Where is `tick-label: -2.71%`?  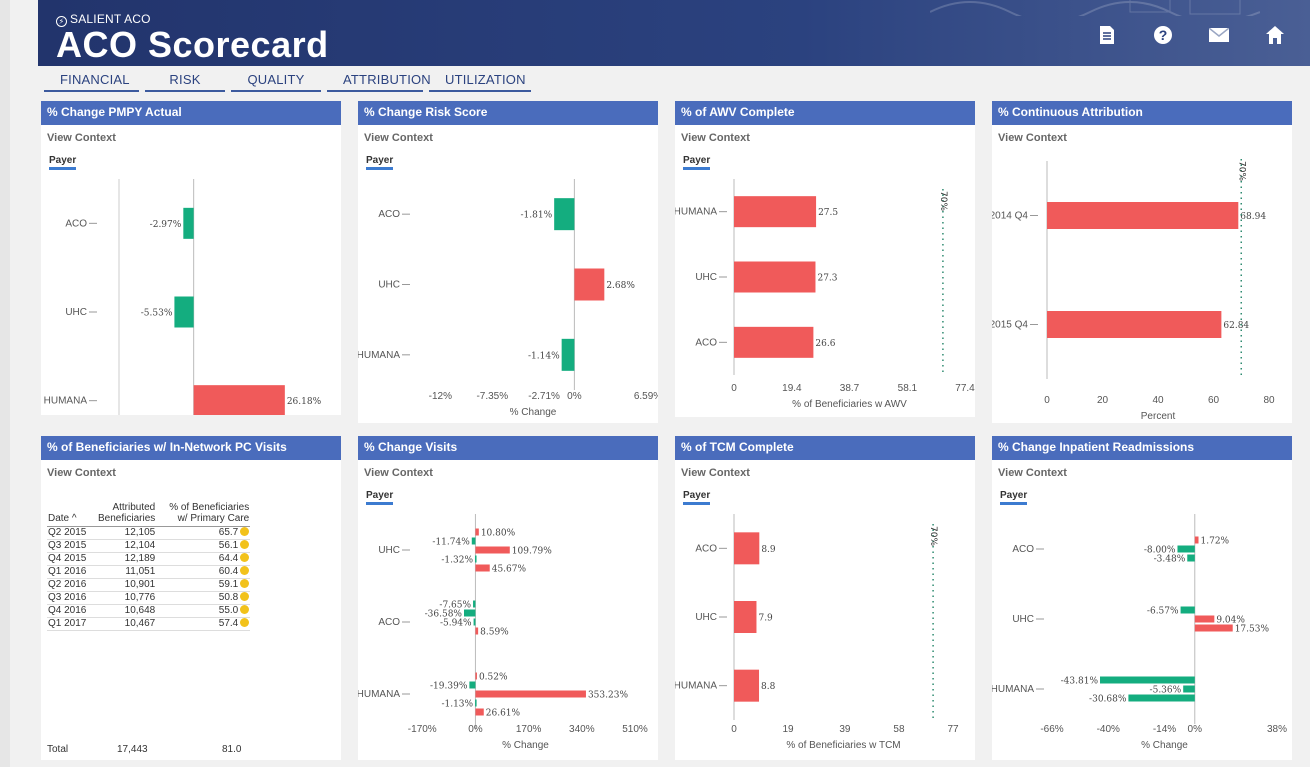
tick-label: -2.71% is located at coordinates (544, 396).